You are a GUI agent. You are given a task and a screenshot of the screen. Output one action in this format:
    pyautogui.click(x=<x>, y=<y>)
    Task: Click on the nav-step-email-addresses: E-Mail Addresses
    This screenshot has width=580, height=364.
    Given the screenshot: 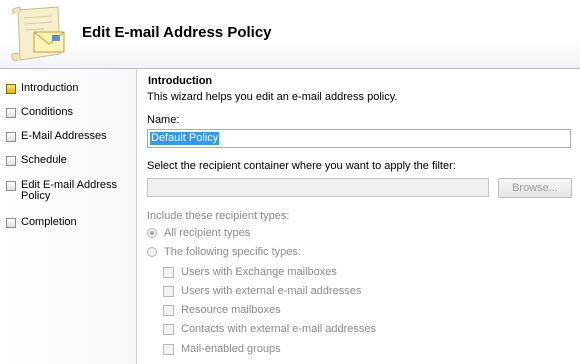 What is the action you would take?
    pyautogui.click(x=63, y=136)
    